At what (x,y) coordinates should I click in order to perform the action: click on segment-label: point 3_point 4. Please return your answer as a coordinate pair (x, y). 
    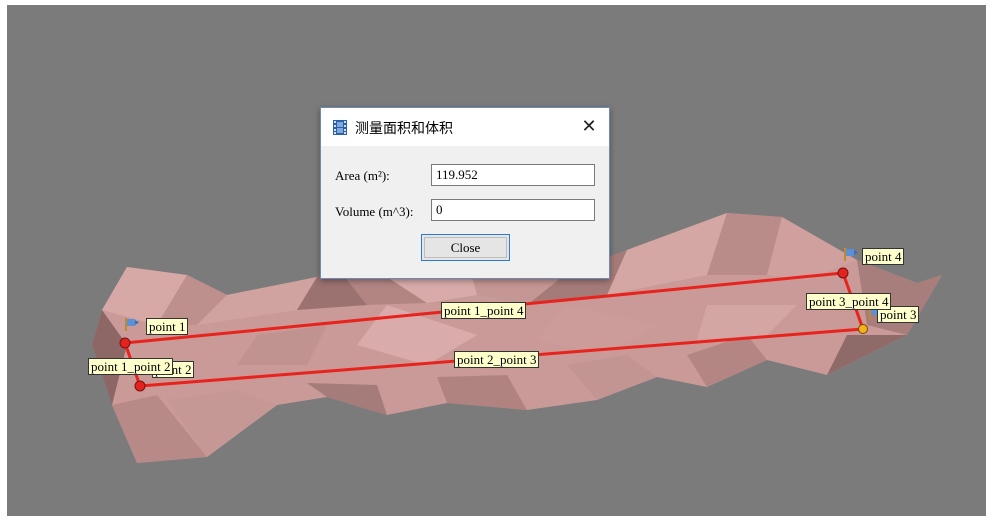
    Looking at the image, I should click on (849, 301).